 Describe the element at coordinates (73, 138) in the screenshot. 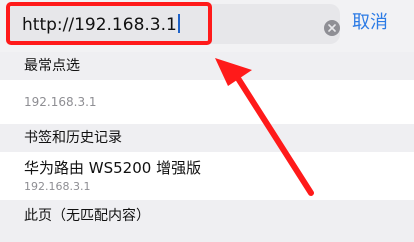

I see `section-title: 书签和历史记录` at that location.